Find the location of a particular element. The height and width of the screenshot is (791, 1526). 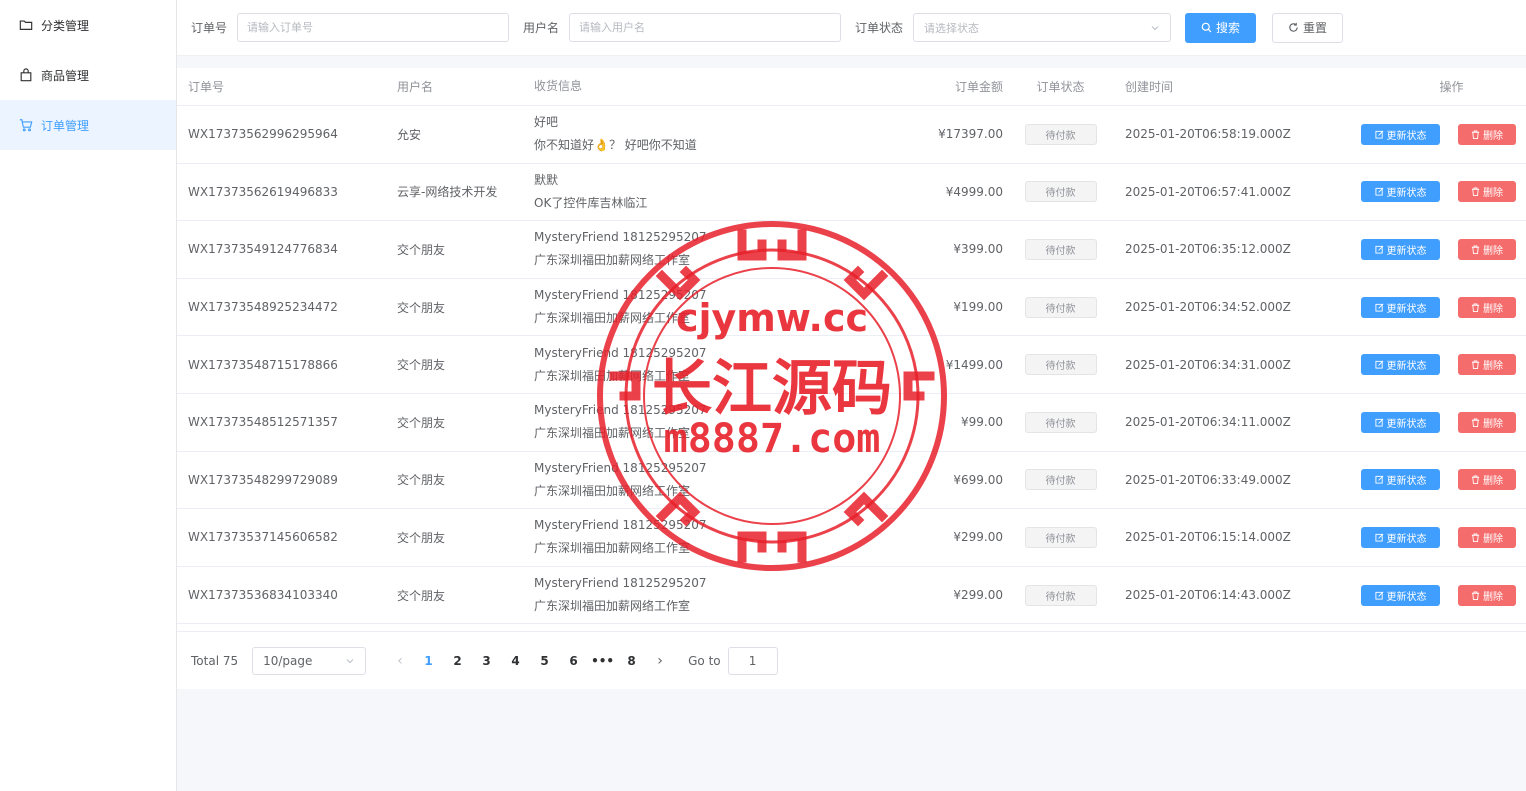

amount-cell: ¥99.00 is located at coordinates (982, 422).